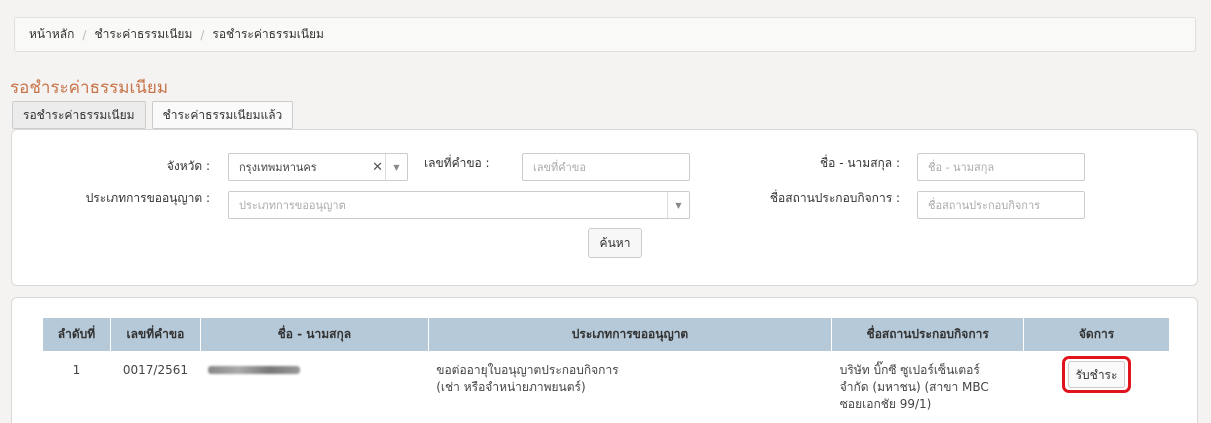 The image size is (1211, 423). I want to click on business-name-input: ชื่อสถานประกอบกิจการ, so click(1001, 205).